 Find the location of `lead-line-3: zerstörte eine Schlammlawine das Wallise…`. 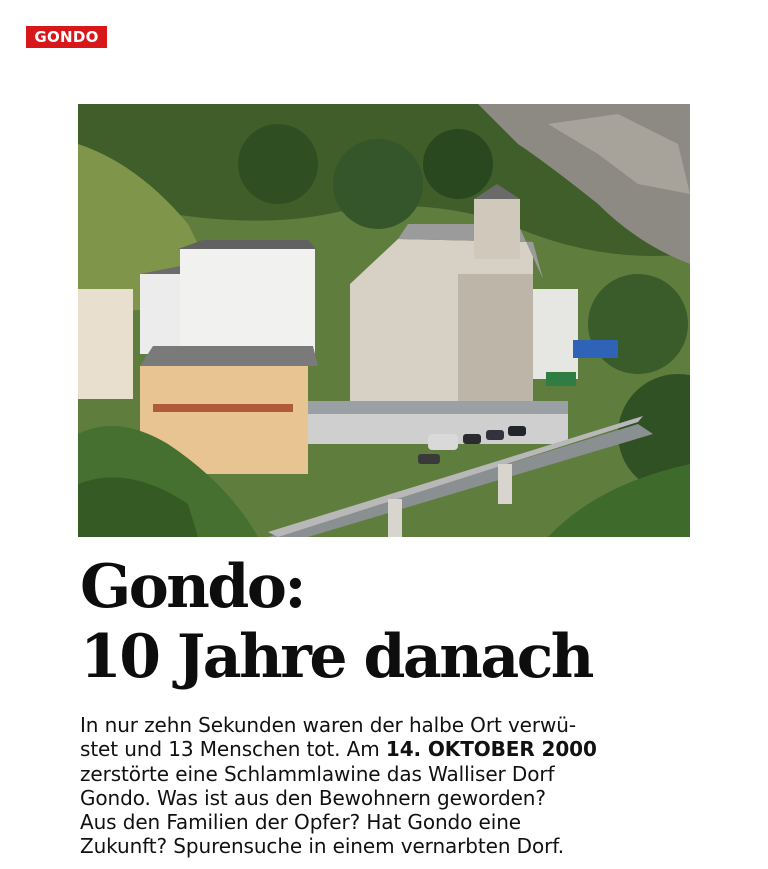

lead-line-3: zerstörte eine Schlammlawine das Wallise… is located at coordinates (317, 773).